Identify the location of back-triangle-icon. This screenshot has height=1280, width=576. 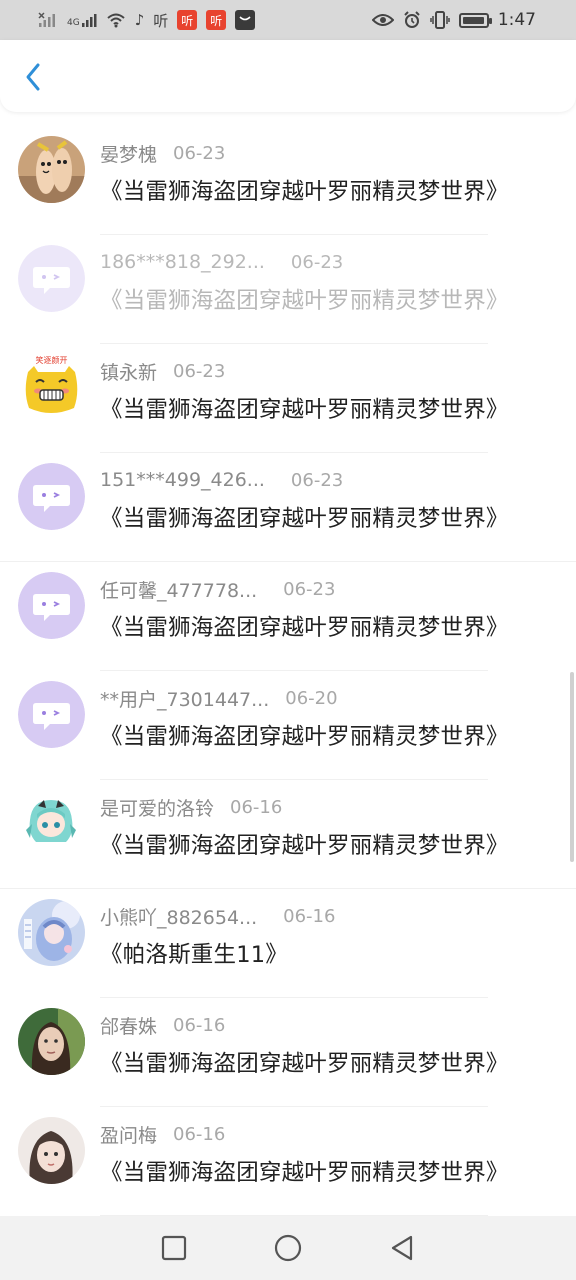
(402, 1248).